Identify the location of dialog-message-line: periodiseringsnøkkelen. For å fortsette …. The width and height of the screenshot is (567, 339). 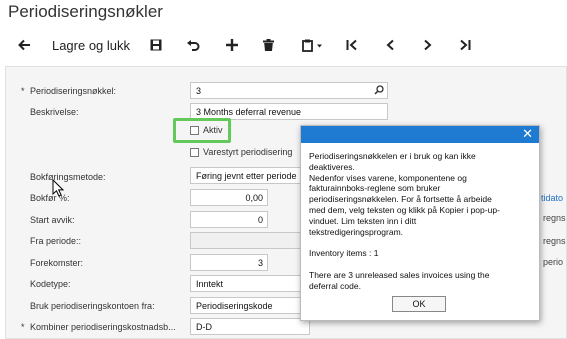
(400, 199).